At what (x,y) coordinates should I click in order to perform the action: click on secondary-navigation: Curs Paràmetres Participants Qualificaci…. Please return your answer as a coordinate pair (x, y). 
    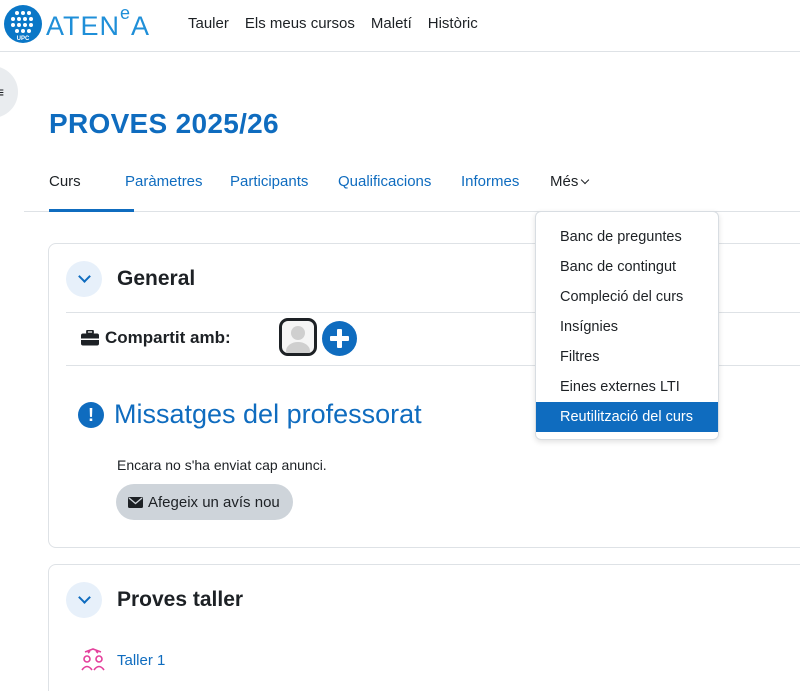
    Looking at the image, I should click on (412, 187).